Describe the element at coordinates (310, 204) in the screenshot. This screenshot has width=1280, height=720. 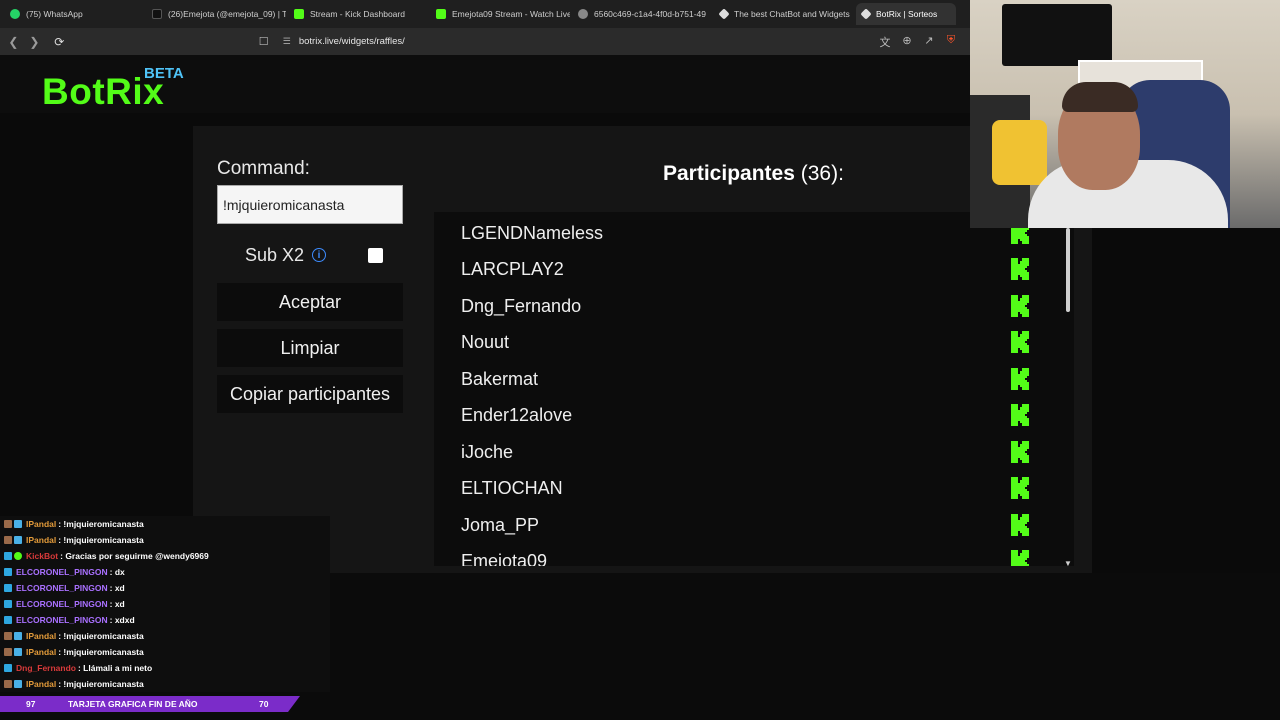
I see `command-input: !mjquieromicanasta` at that location.